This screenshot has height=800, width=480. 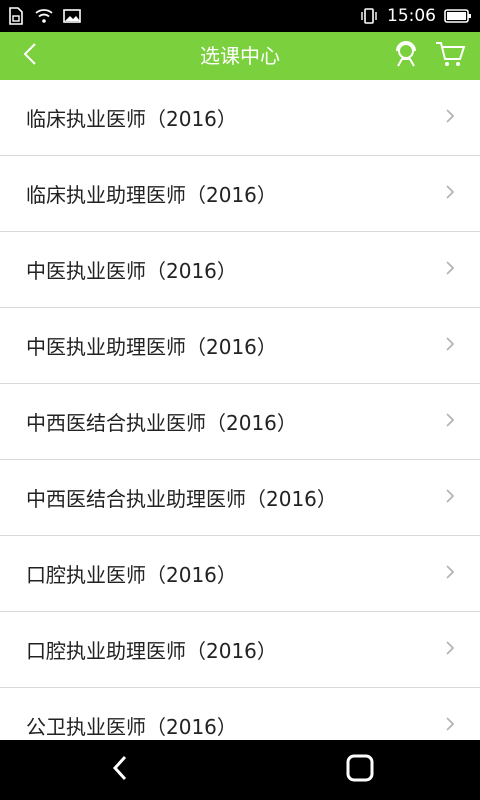 What do you see at coordinates (131, 271) in the screenshot?
I see `list-item-label: 中医执业医师（2016）` at bounding box center [131, 271].